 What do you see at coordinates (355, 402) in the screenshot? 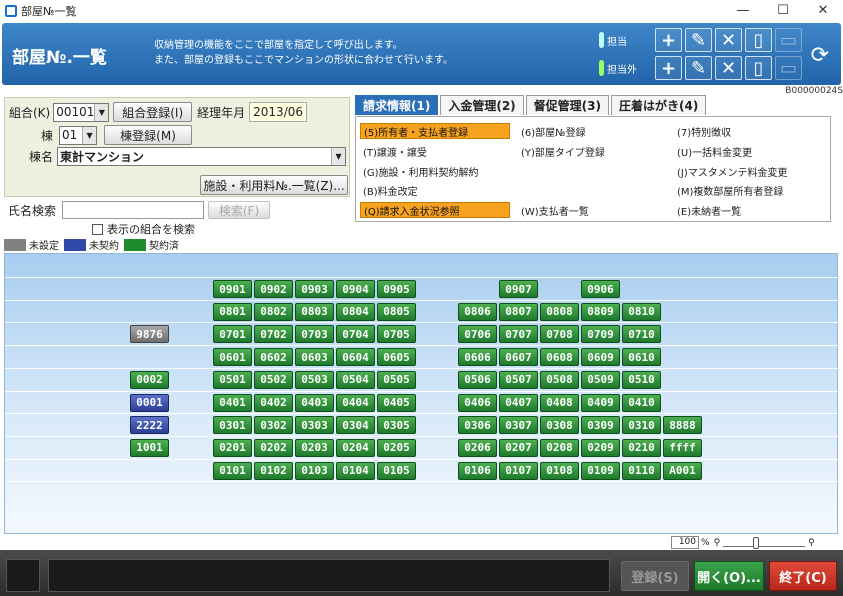
I see `room-cell: 0404` at bounding box center [355, 402].